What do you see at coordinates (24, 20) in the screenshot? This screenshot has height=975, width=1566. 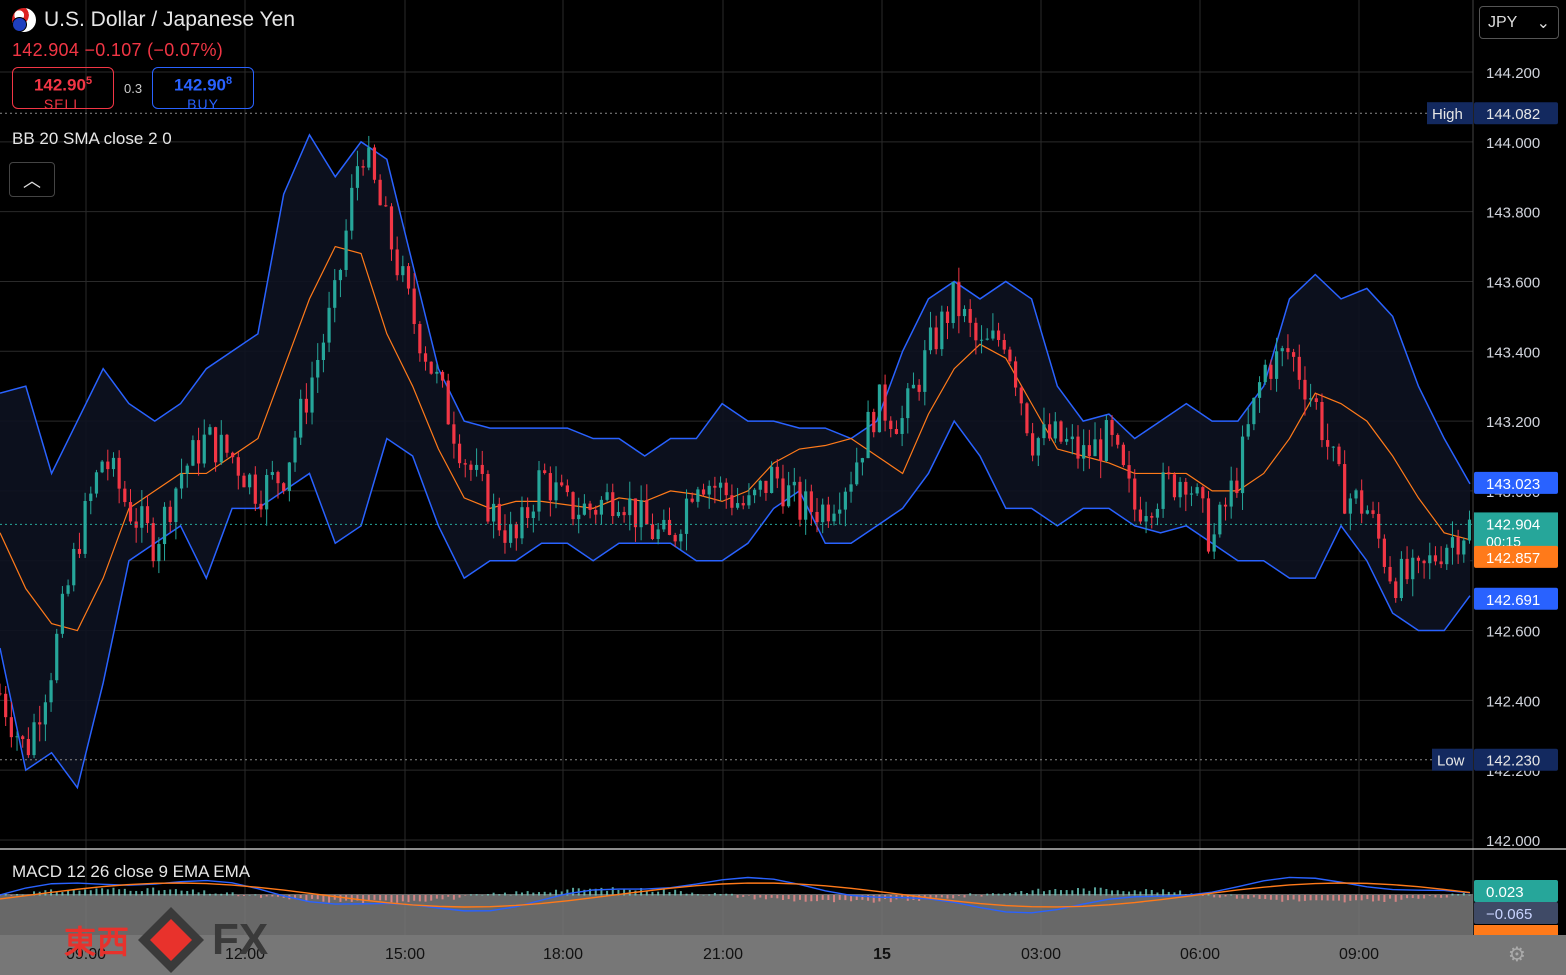 I see `us-jp-flag-icon` at bounding box center [24, 20].